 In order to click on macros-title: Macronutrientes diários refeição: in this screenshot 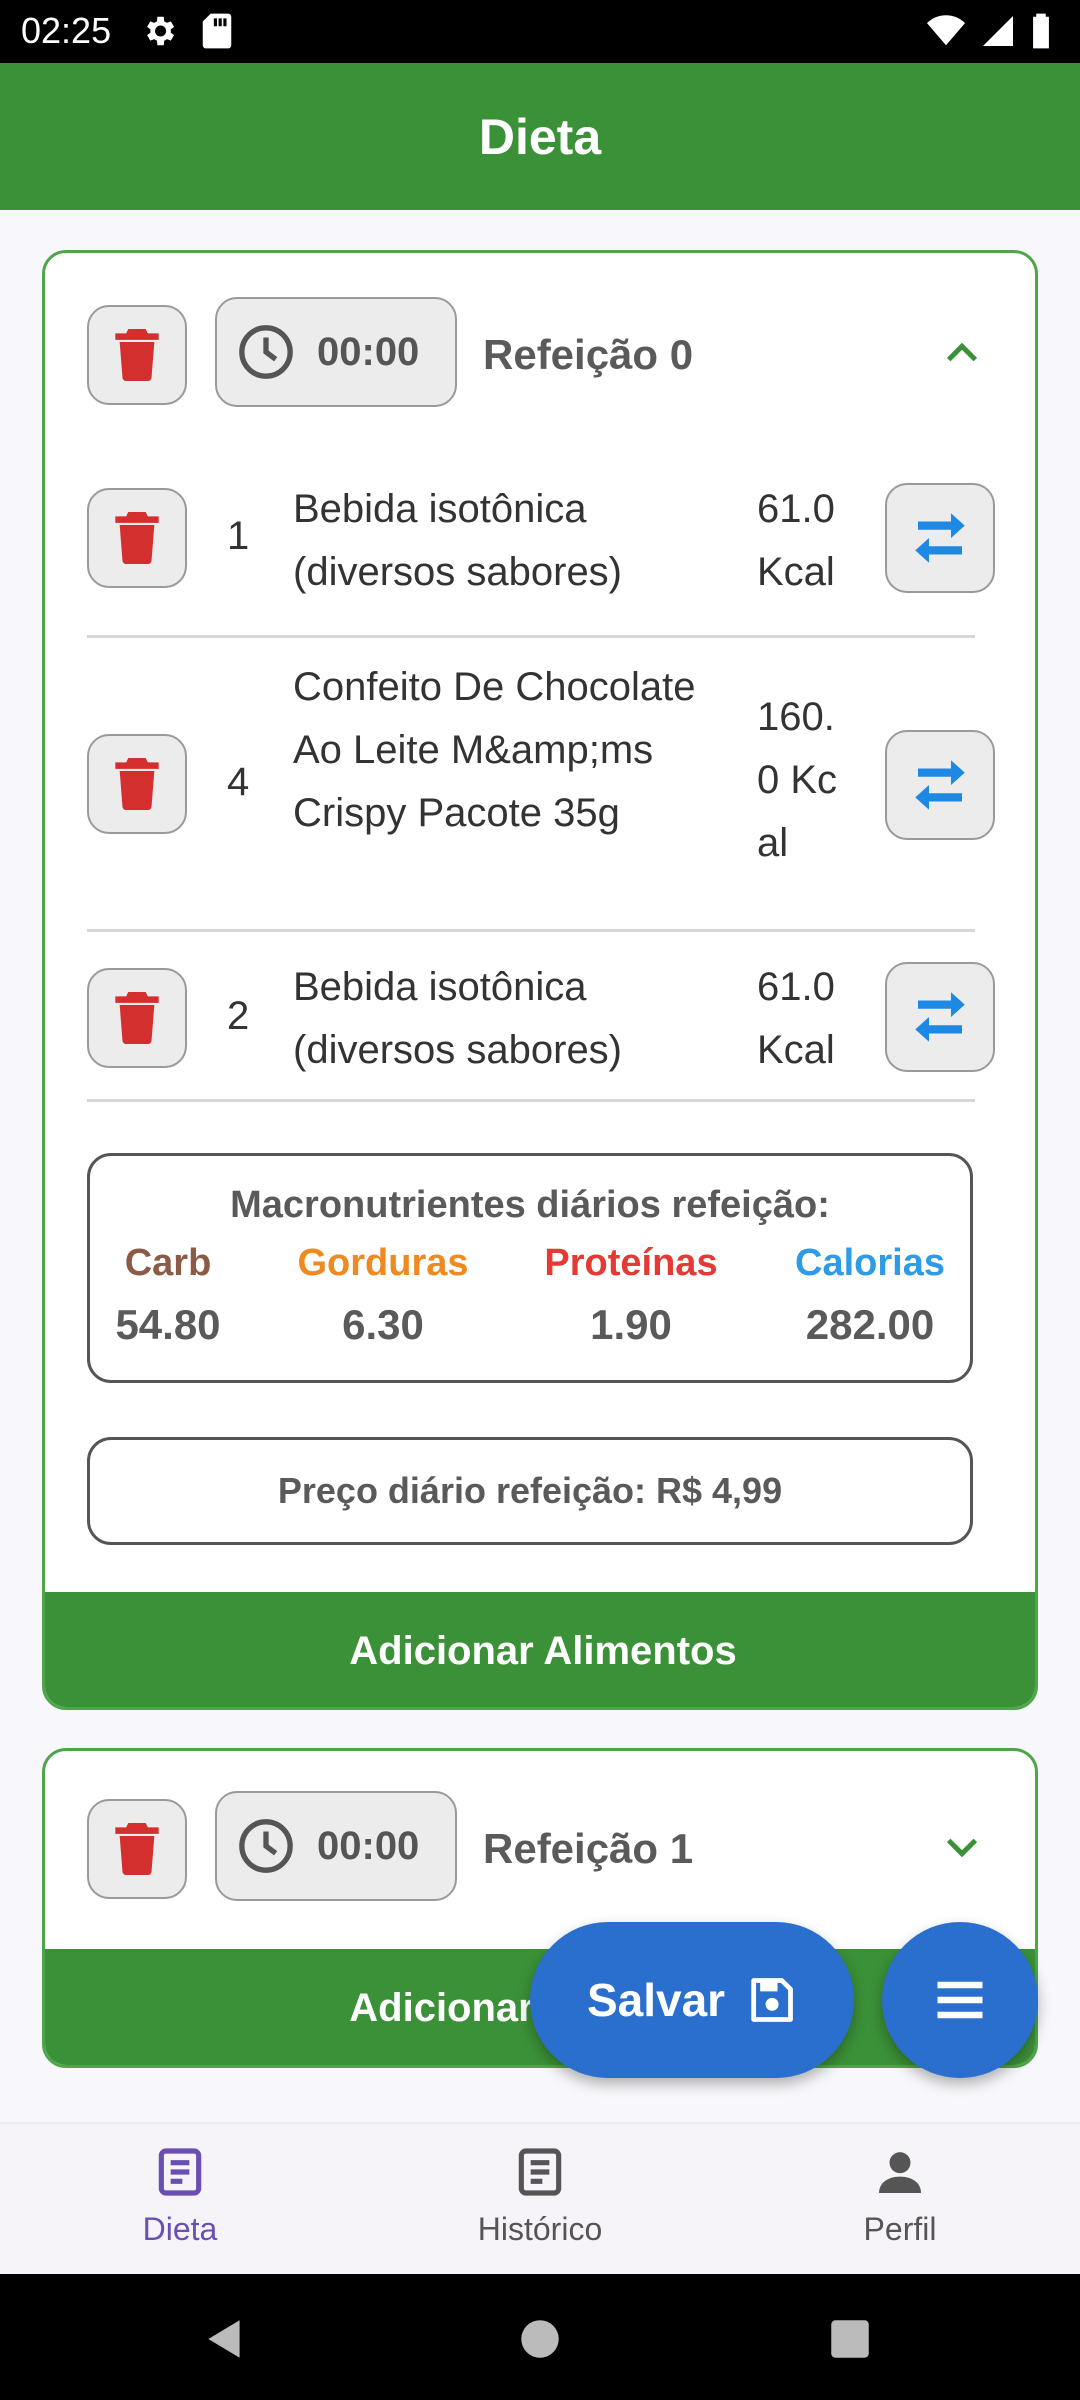, I will do `click(530, 1205)`.